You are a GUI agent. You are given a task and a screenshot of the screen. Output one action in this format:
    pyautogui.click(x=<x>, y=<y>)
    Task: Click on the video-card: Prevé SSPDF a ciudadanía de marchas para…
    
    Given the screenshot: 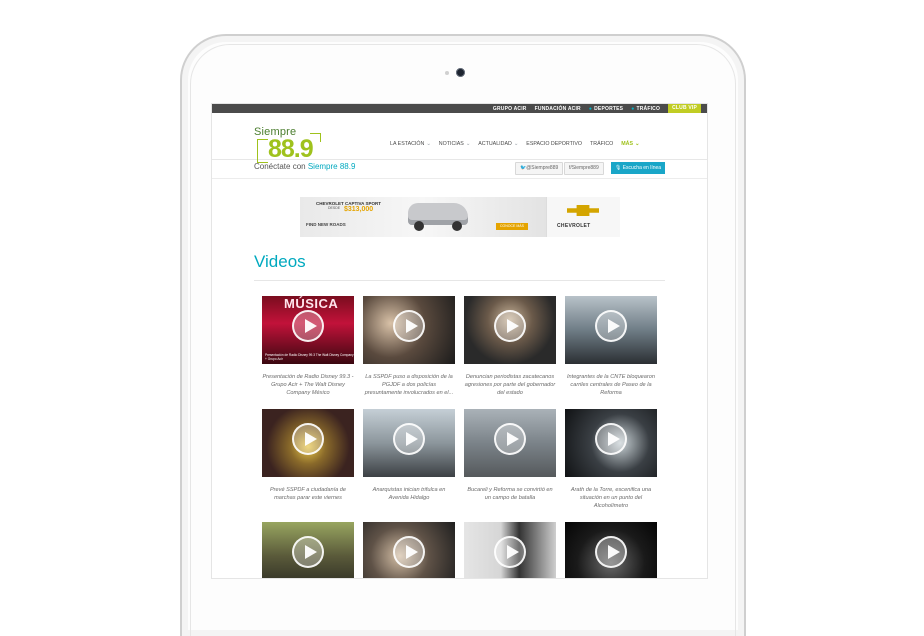 What is the action you would take?
    pyautogui.click(x=308, y=459)
    